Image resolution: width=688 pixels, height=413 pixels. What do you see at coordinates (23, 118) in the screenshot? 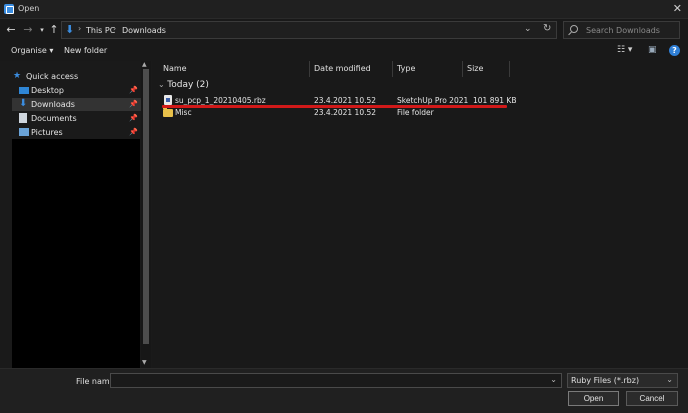
I see `document-icon` at bounding box center [23, 118].